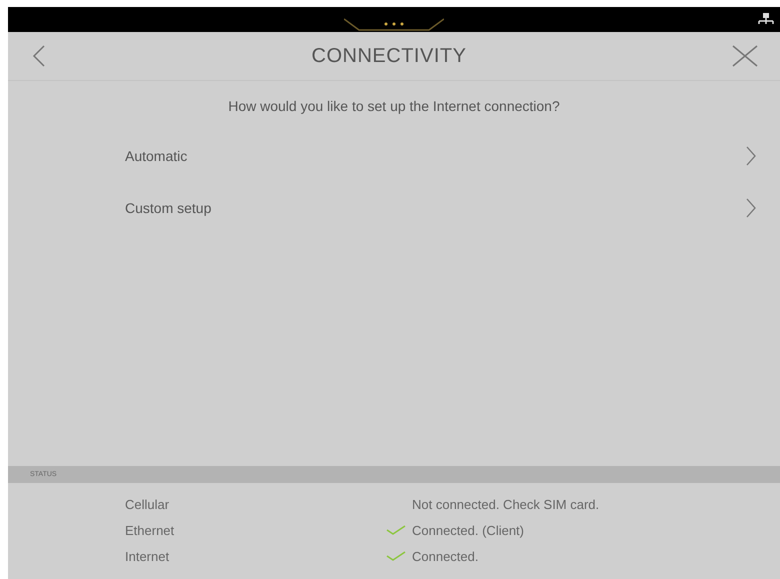 The height and width of the screenshot is (579, 780). Describe the element at coordinates (440, 208) in the screenshot. I see `option-item: Custom setup` at that location.